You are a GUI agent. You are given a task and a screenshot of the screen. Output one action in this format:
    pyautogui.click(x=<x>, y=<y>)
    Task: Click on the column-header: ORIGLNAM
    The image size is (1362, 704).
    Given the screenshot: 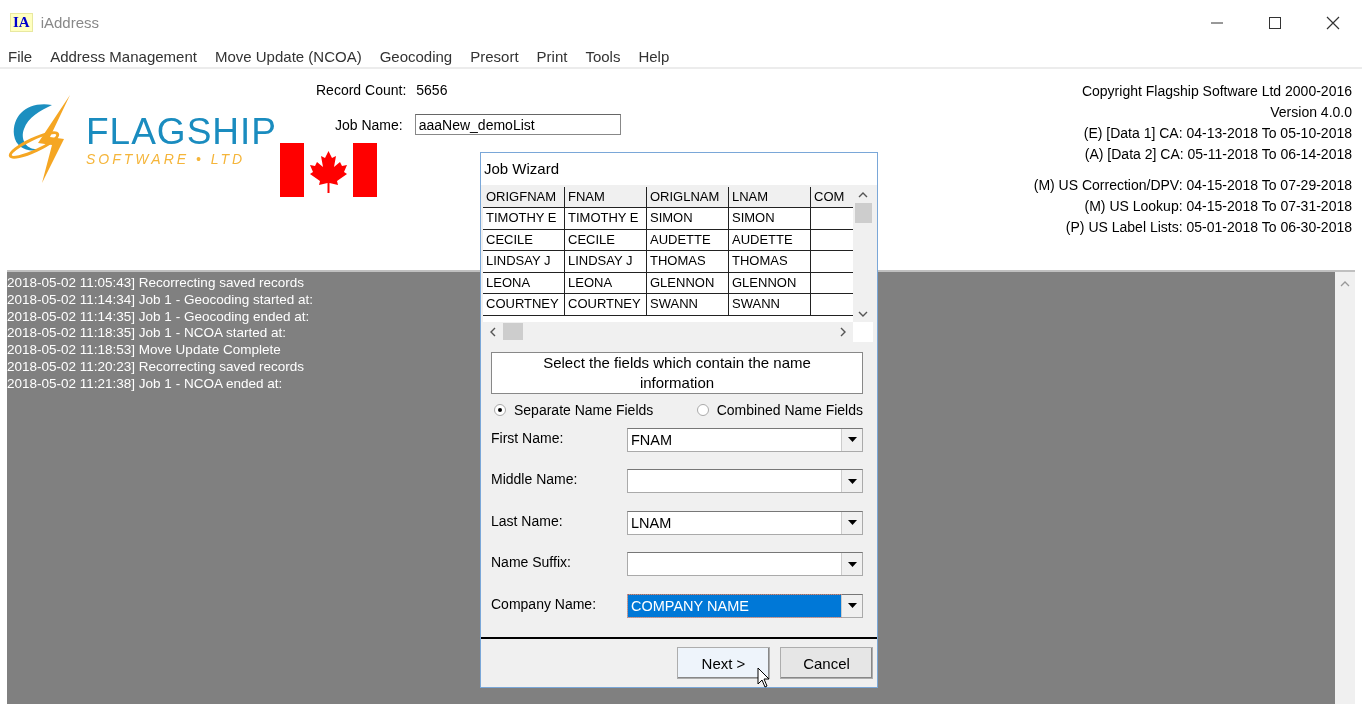 What is the action you would take?
    pyautogui.click(x=688, y=197)
    